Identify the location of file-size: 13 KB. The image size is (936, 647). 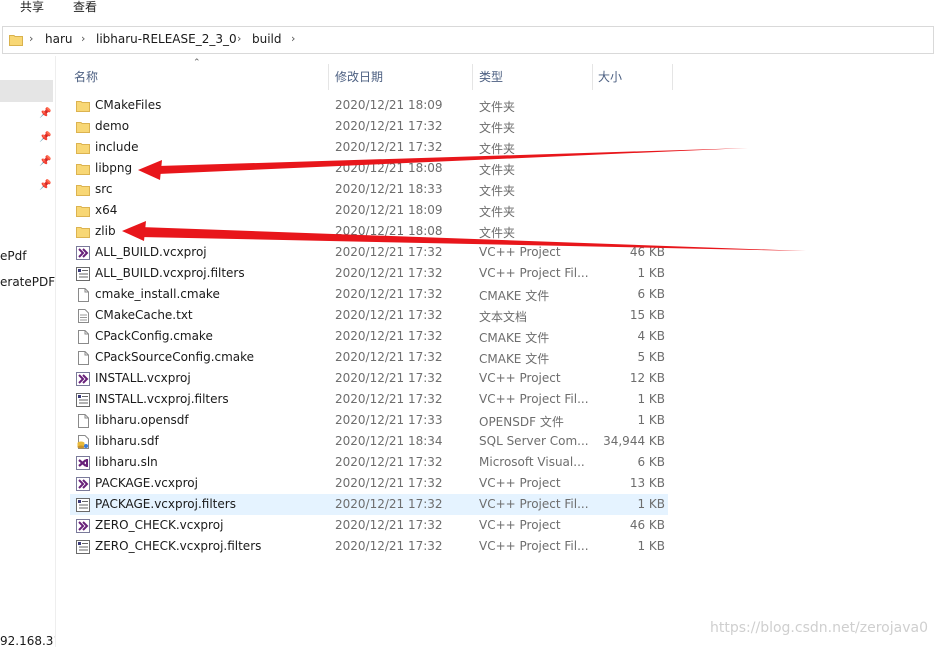
(647, 483).